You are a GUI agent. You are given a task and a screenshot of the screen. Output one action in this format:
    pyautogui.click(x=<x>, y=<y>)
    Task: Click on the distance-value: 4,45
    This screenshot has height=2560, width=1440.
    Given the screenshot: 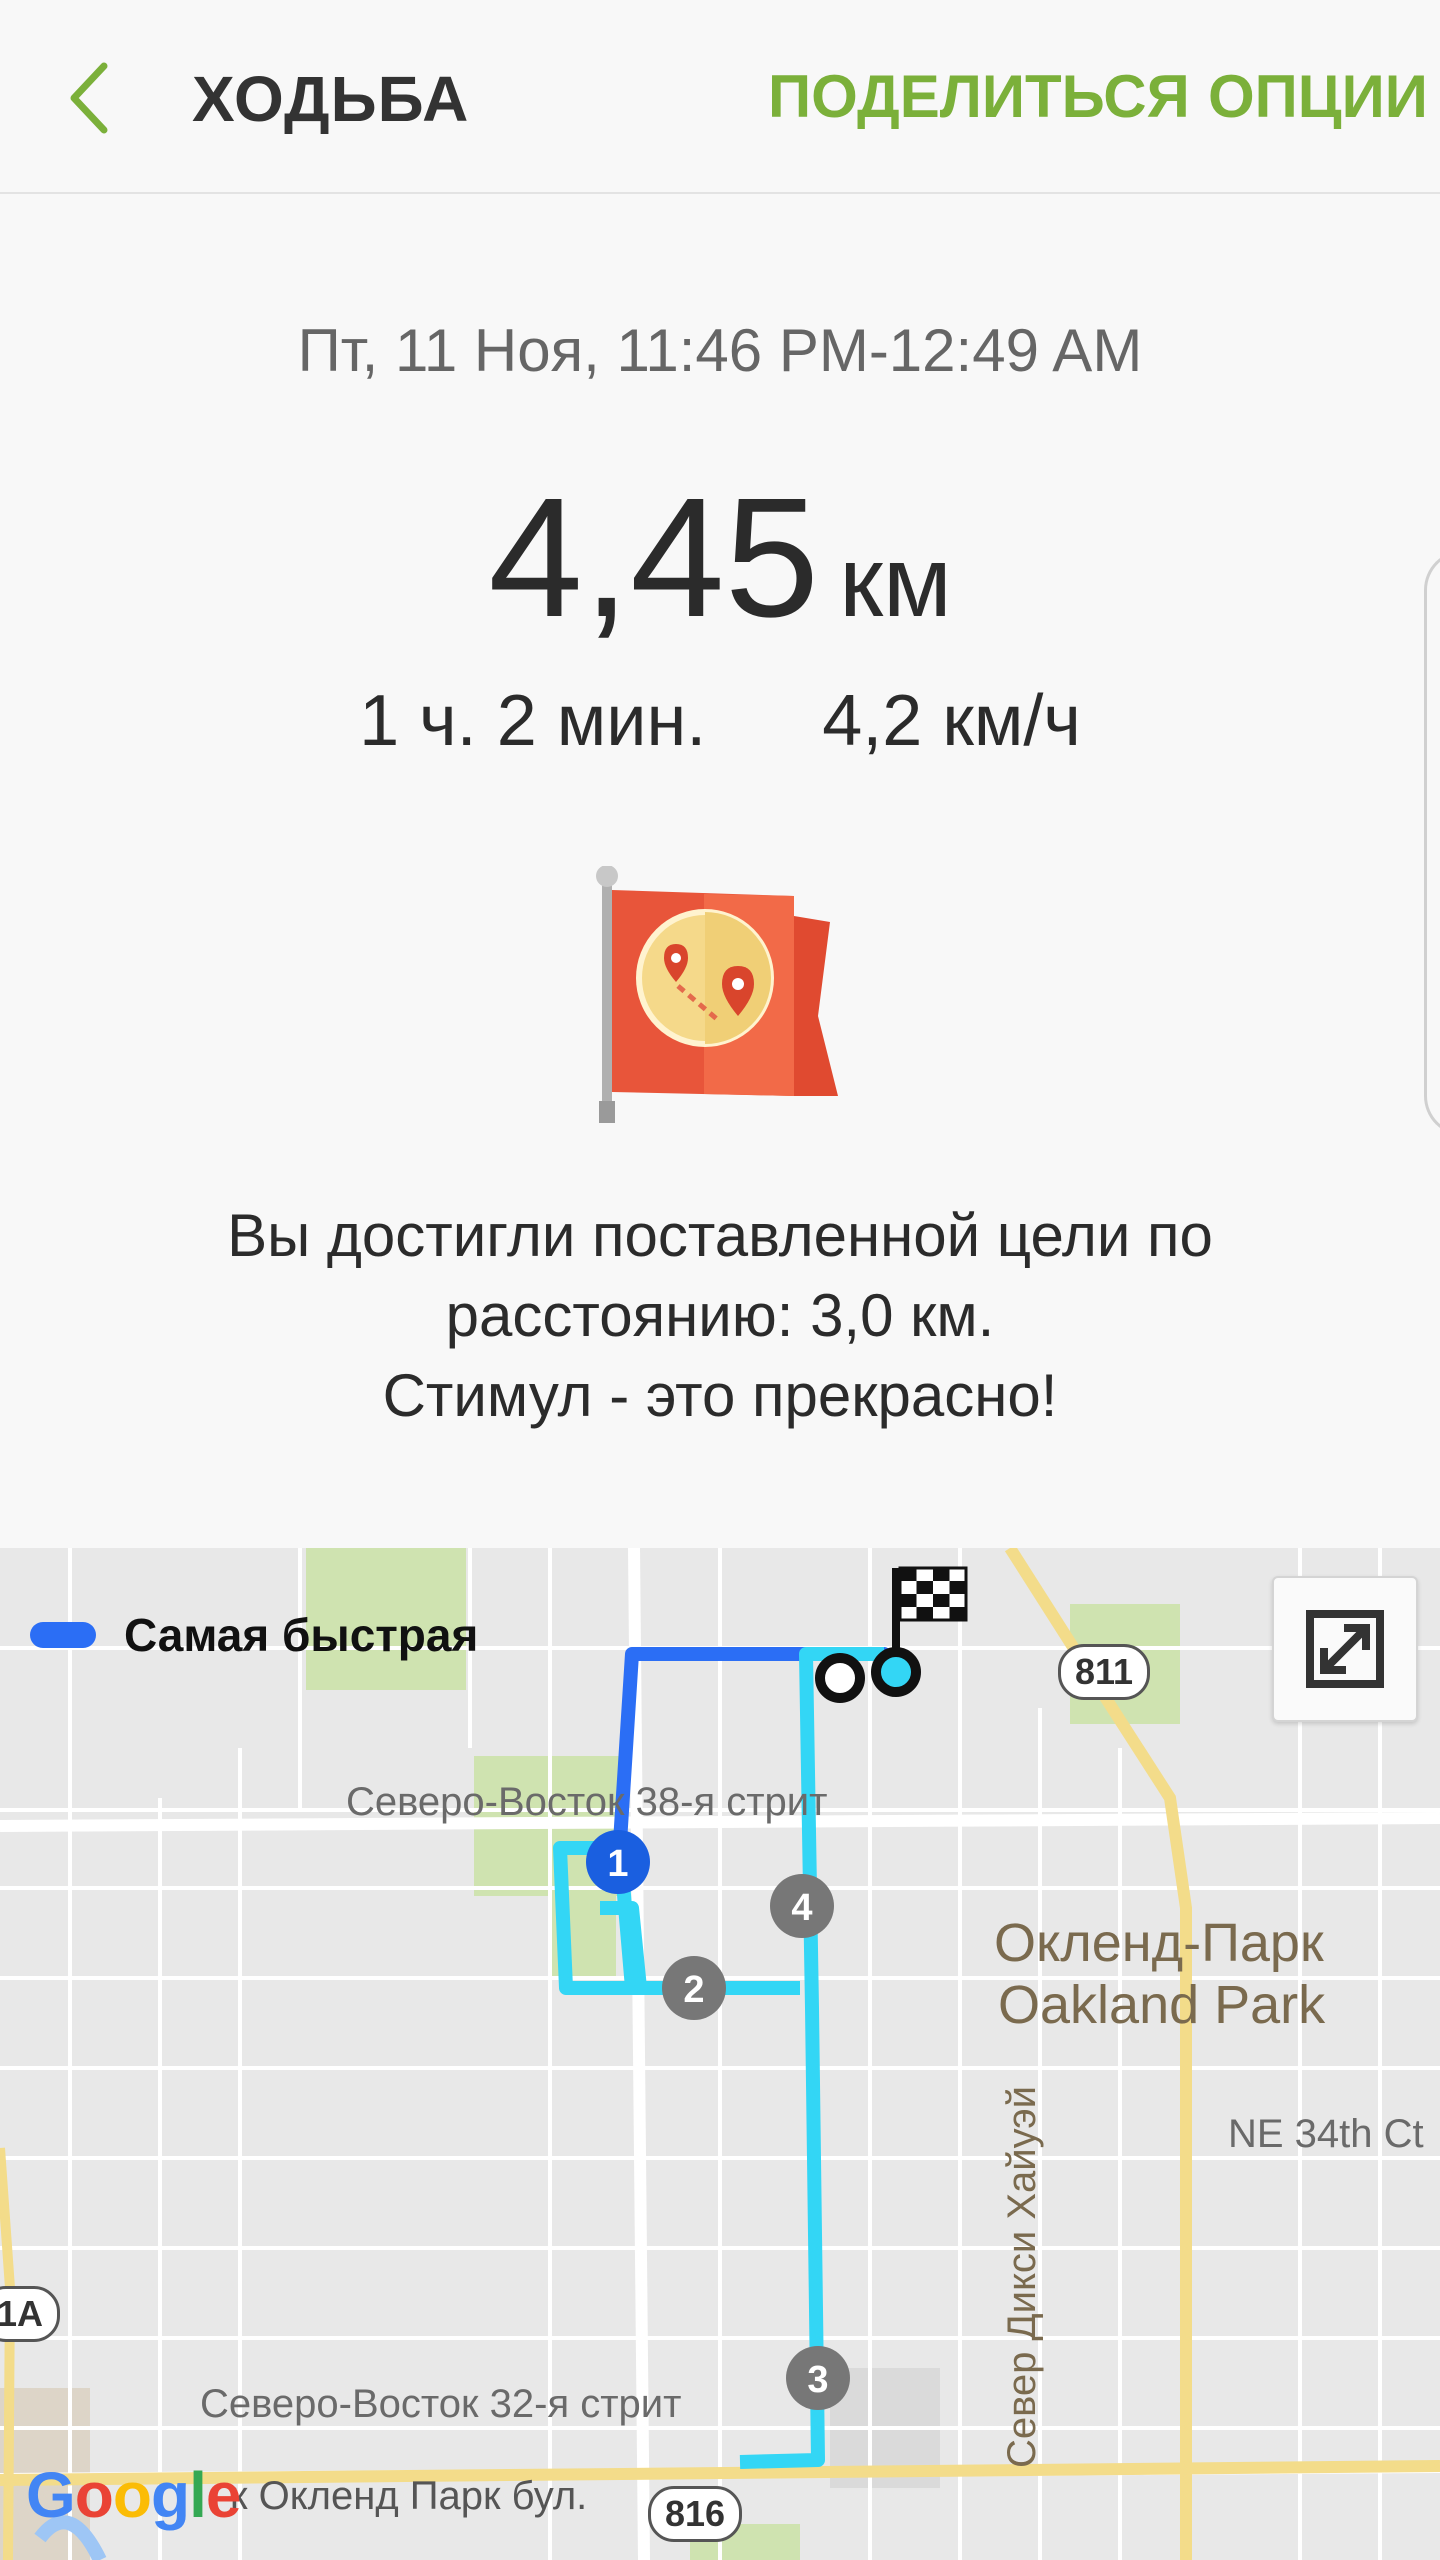 What is the action you would take?
    pyautogui.click(x=654, y=558)
    